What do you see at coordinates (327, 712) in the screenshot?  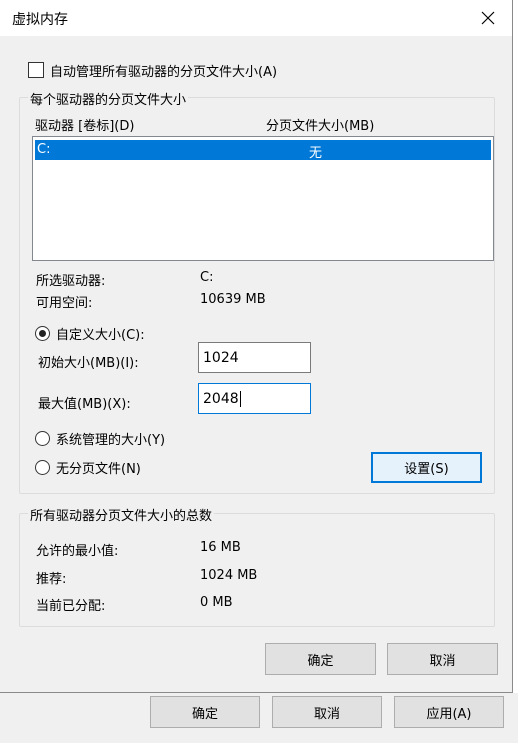 I see `parent-cancel-button: 取消` at bounding box center [327, 712].